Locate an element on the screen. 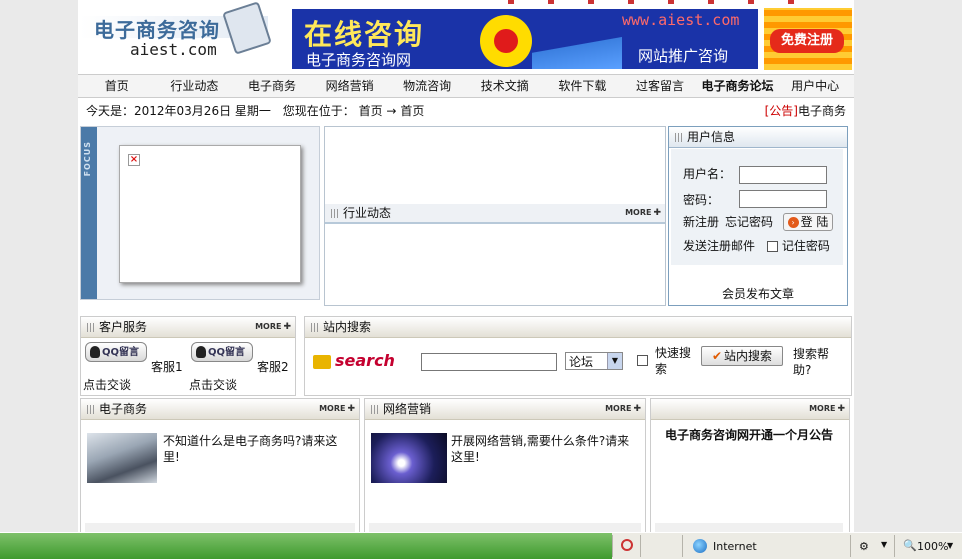 The width and height of the screenshot is (962, 559). status-cell-zoom: 🔍 100% ▼ is located at coordinates (928, 546).